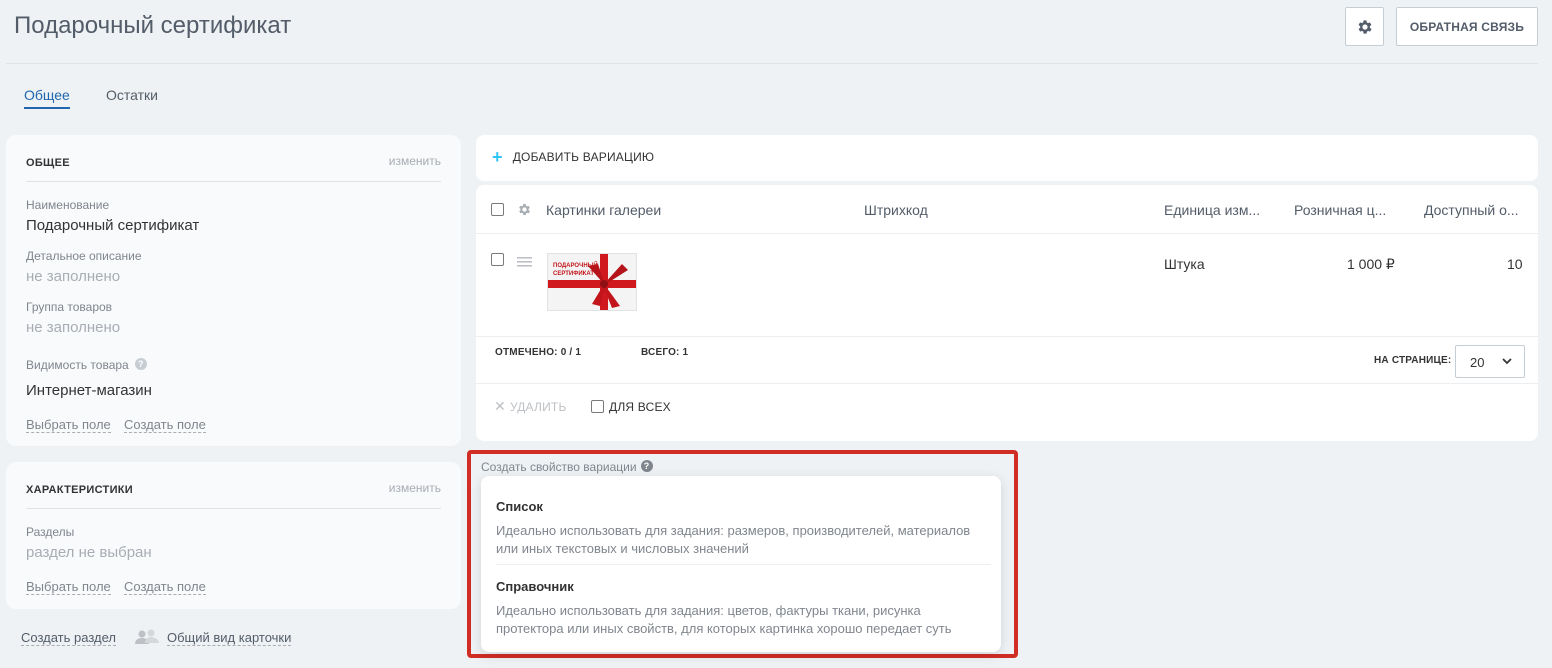 This screenshot has width=1552, height=668. Describe the element at coordinates (538, 407) in the screenshot. I see `delete-label: УДАЛИТЬ` at that location.